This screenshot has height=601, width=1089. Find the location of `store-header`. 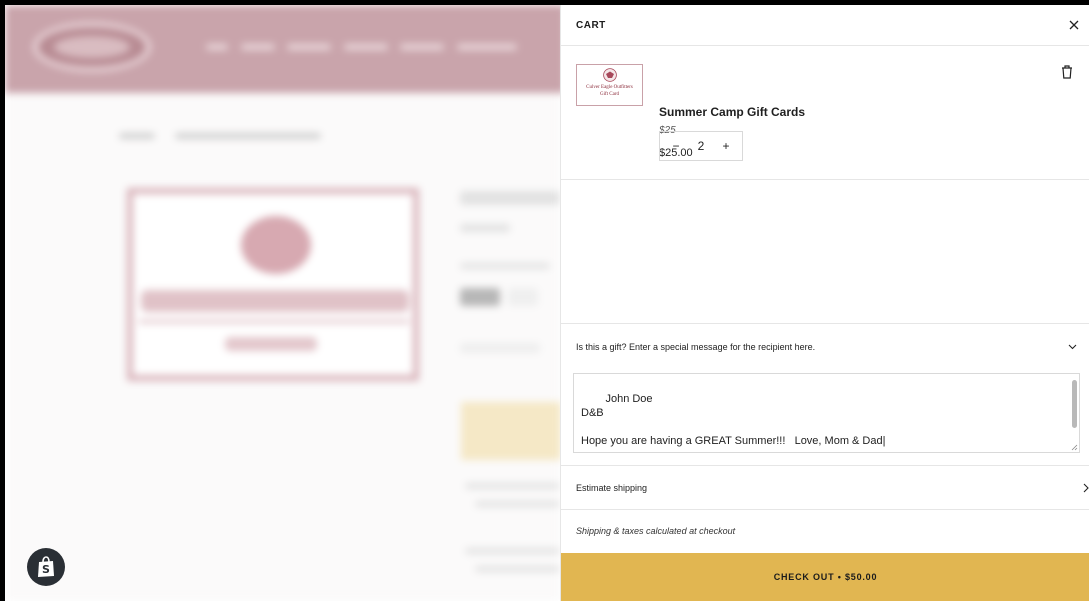

store-header is located at coordinates (285, 49).